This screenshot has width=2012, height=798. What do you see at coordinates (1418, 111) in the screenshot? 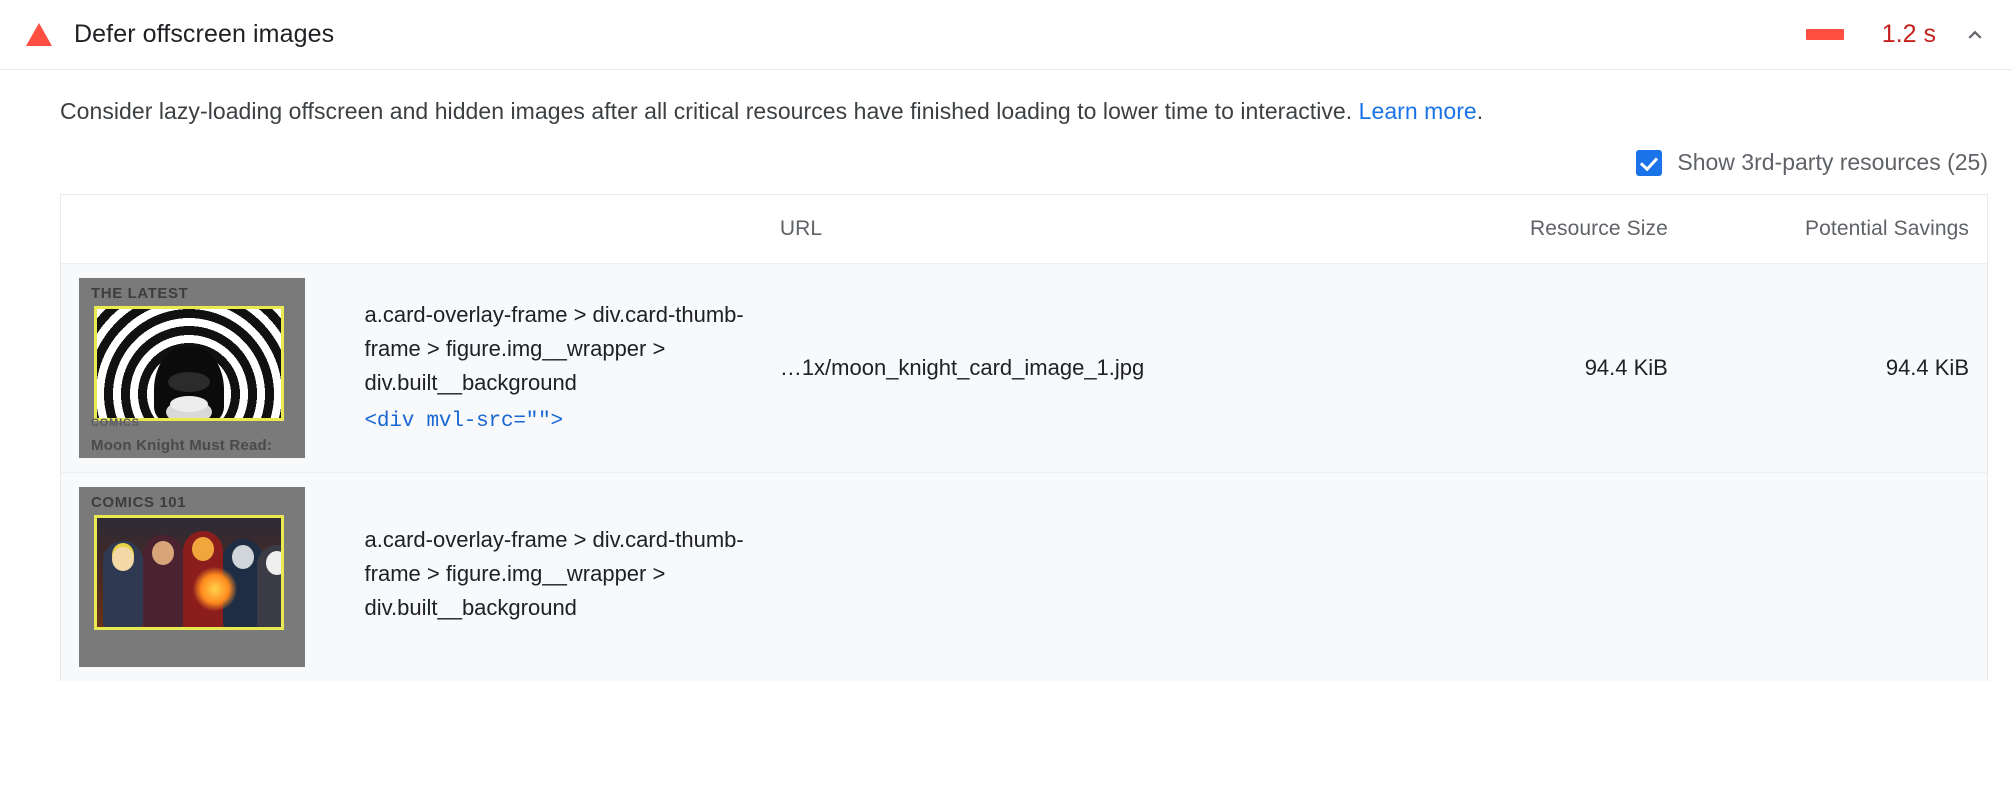
I see `learn-more-link: Learn more` at bounding box center [1418, 111].